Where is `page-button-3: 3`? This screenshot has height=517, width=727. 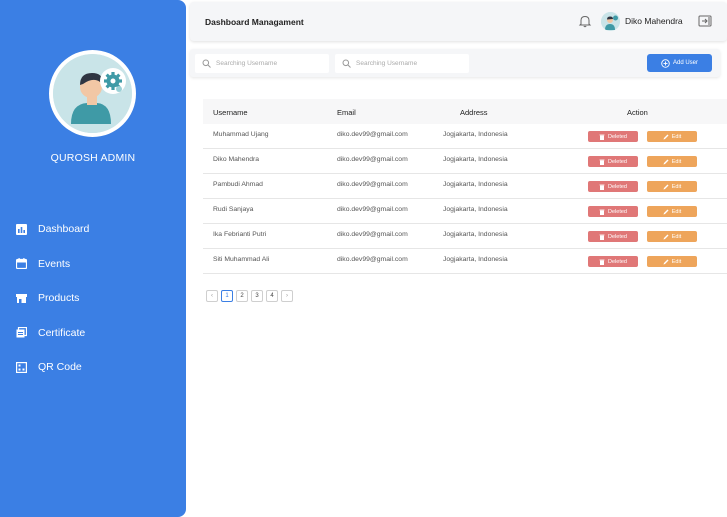
page-button-3: 3 is located at coordinates (257, 296).